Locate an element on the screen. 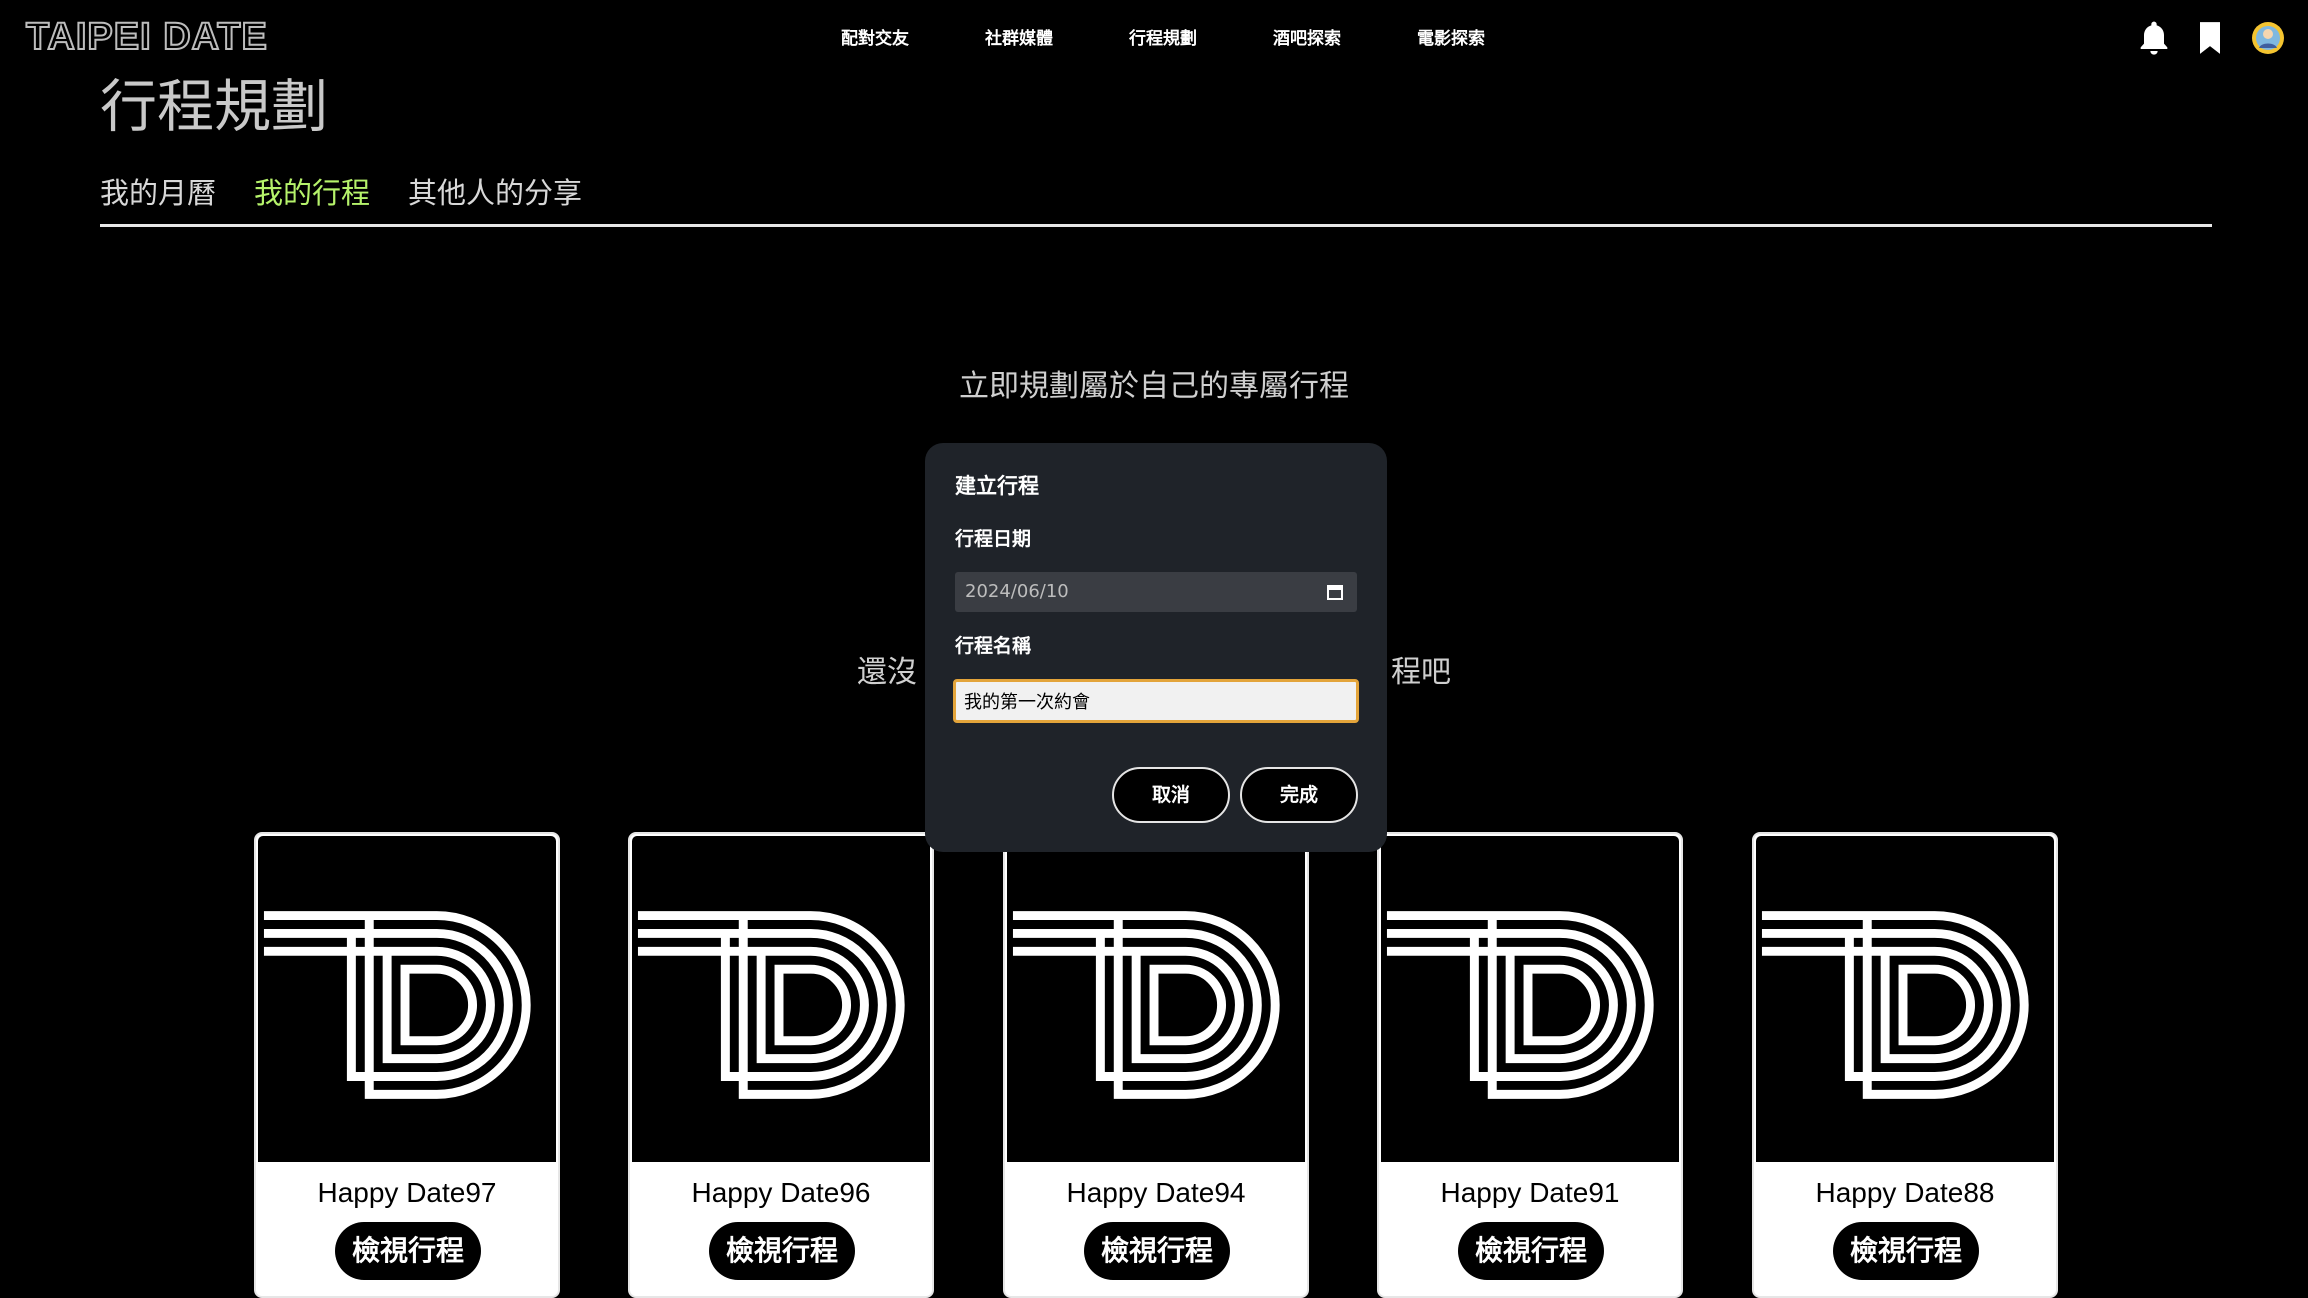  empty-message-right: 程吧 is located at coordinates (1421, 672).